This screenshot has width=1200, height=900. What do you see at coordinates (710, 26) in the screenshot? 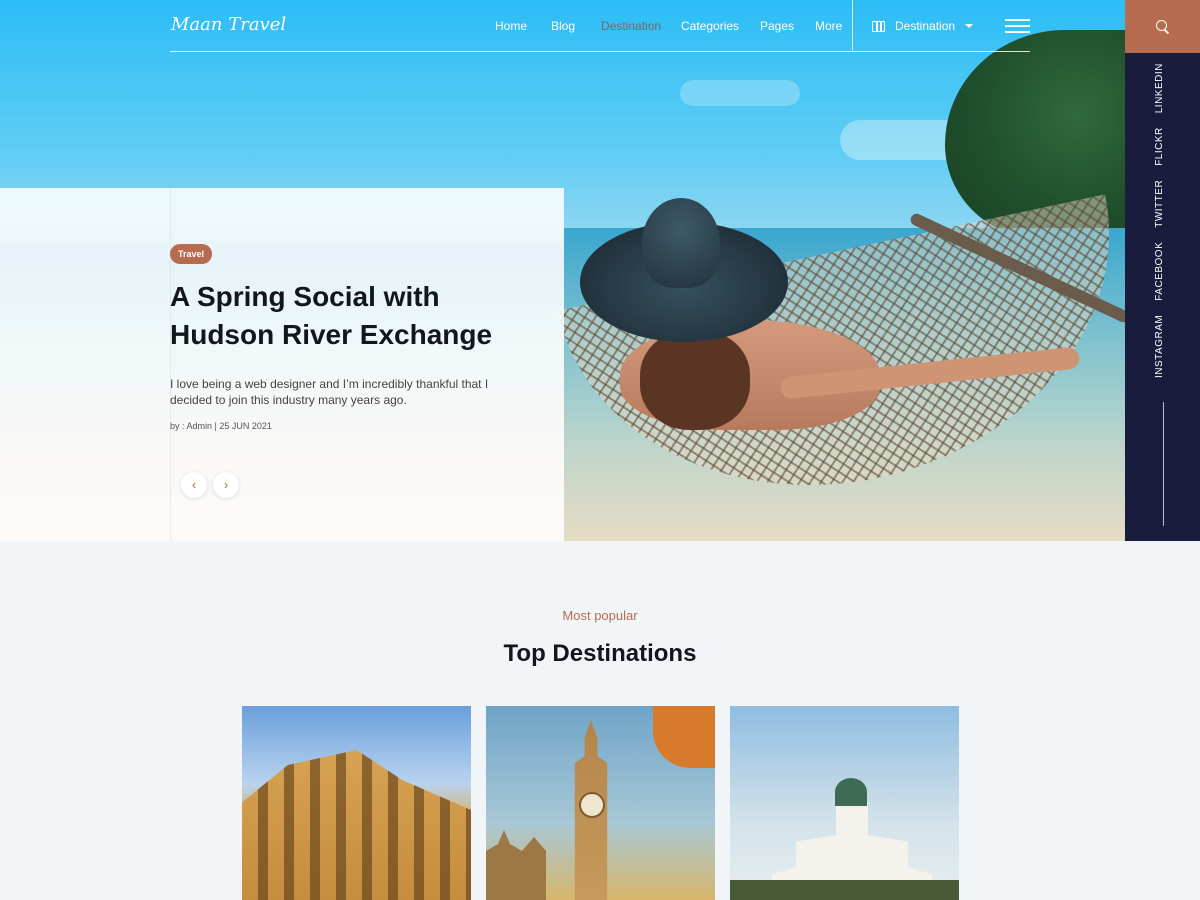
I see `nav-categories: Categories` at bounding box center [710, 26].